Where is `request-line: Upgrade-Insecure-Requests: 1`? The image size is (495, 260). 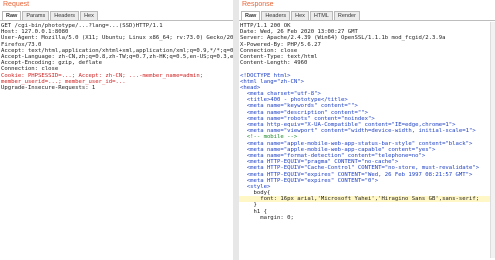 request-line: Upgrade-Insecure-Requests: 1 is located at coordinates (48, 87).